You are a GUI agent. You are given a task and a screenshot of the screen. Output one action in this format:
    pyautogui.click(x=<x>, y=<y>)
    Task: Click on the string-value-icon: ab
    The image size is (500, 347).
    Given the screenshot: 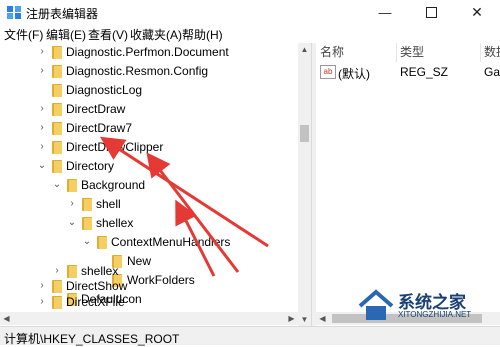 What is the action you would take?
    pyautogui.click(x=328, y=72)
    